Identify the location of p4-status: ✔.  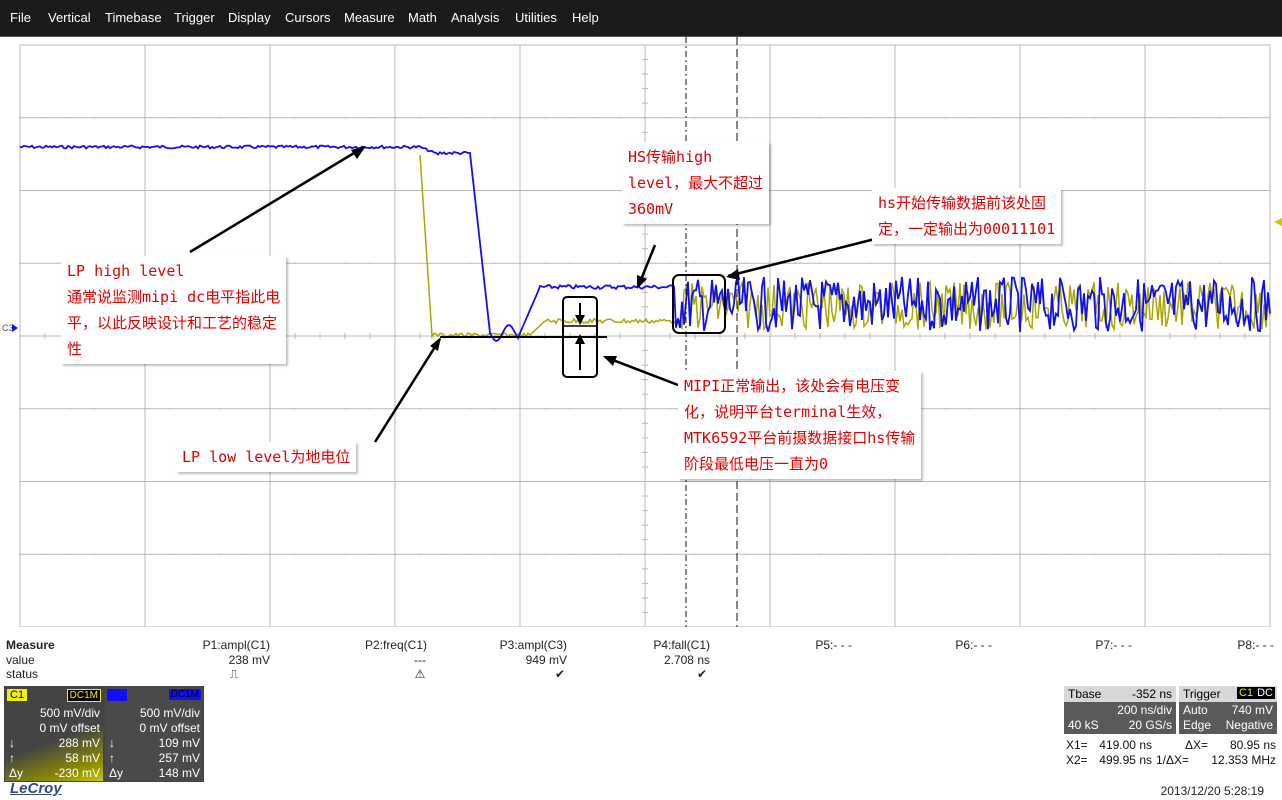
(702, 674).